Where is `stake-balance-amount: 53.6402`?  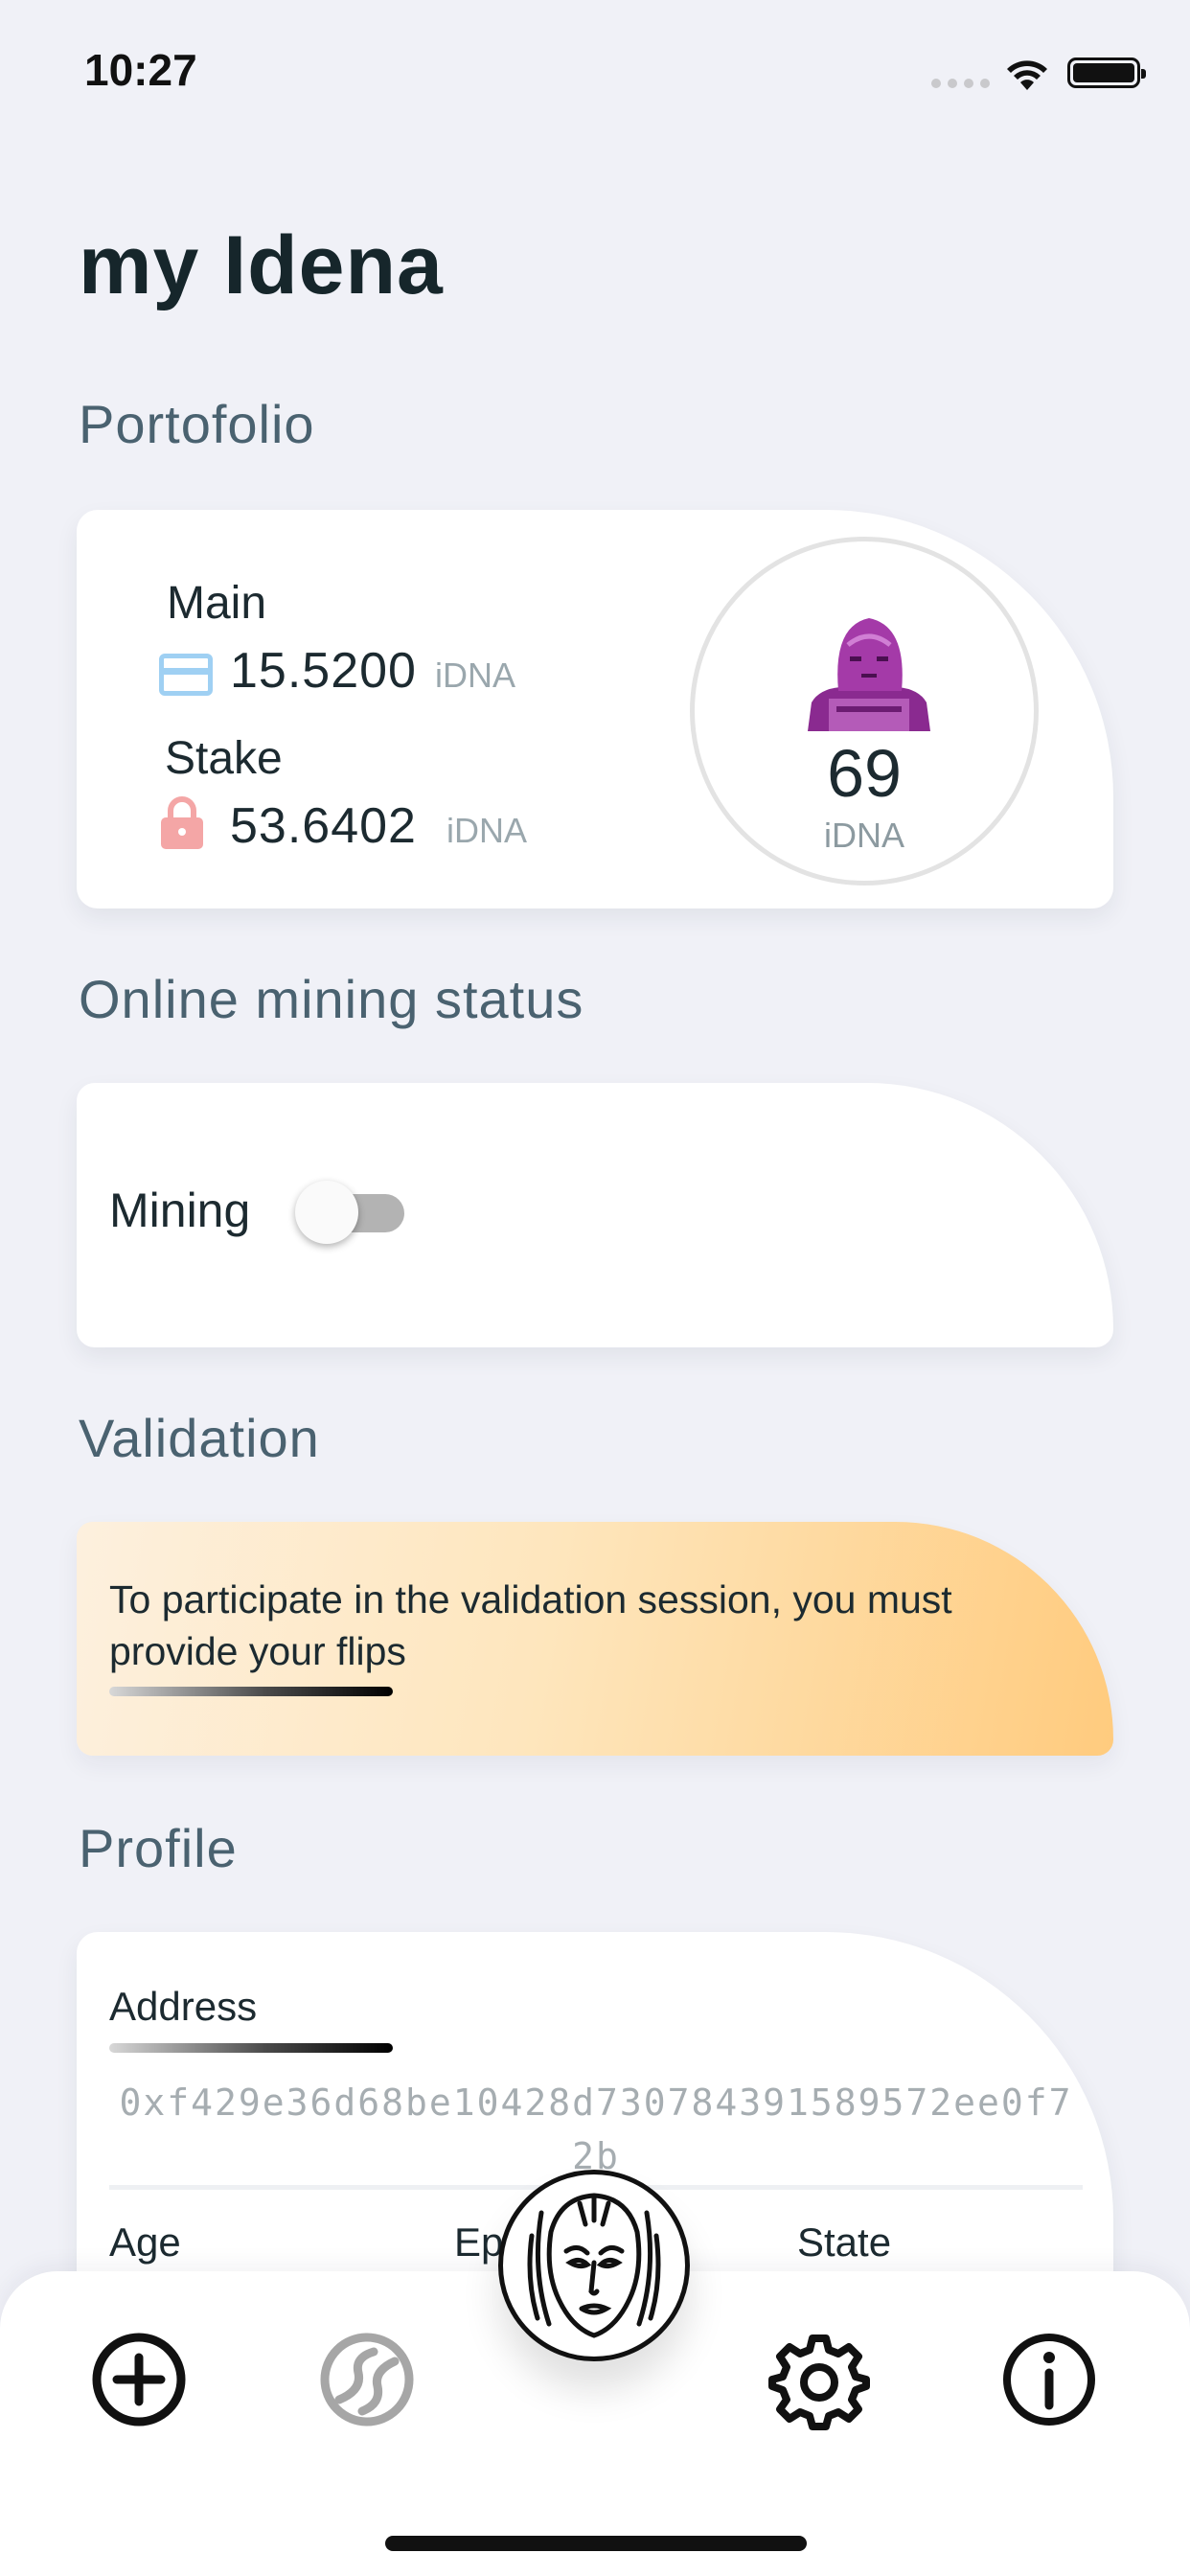
stake-balance-amount: 53.6402 is located at coordinates (324, 826).